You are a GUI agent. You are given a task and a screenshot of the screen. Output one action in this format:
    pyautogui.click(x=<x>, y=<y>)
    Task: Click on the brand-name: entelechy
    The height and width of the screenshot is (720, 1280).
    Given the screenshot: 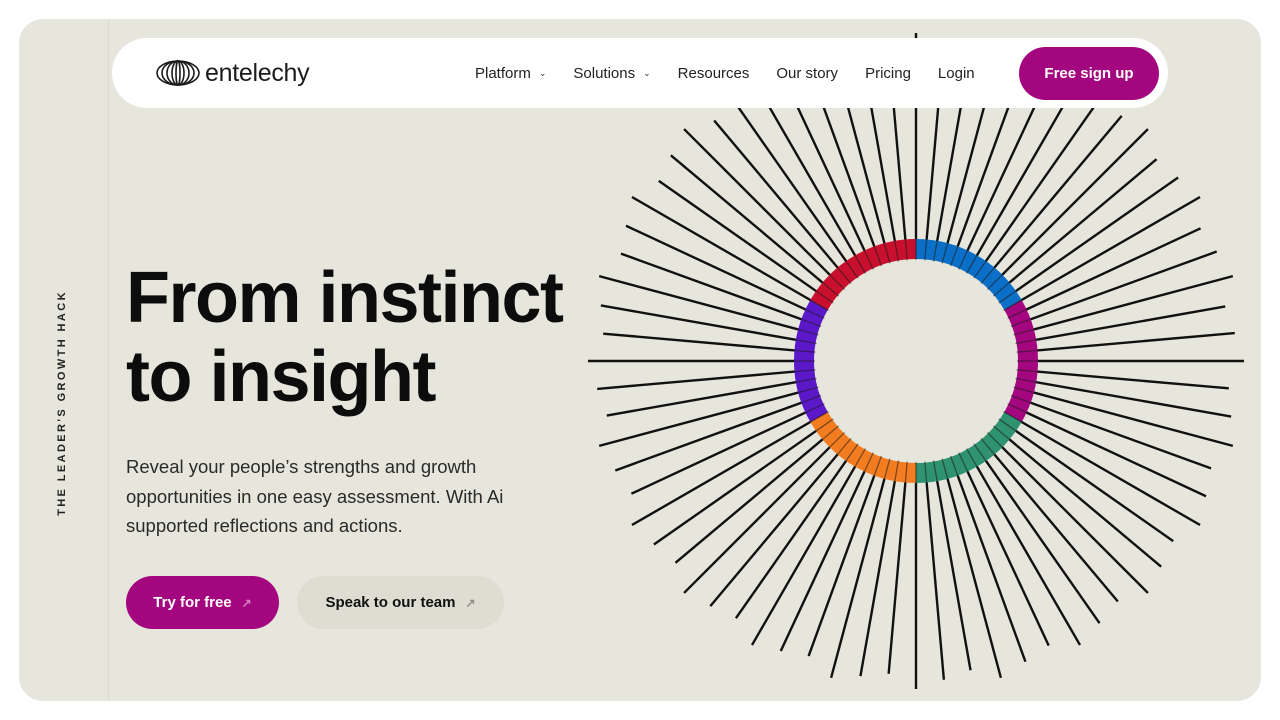 What is the action you would take?
    pyautogui.click(x=257, y=72)
    